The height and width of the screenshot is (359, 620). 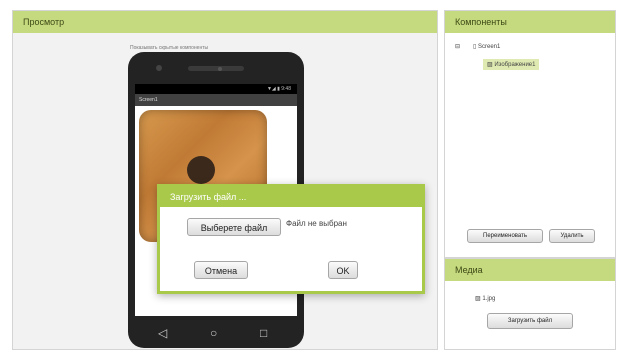 I want to click on delete-button: Удалить, so click(x=572, y=236).